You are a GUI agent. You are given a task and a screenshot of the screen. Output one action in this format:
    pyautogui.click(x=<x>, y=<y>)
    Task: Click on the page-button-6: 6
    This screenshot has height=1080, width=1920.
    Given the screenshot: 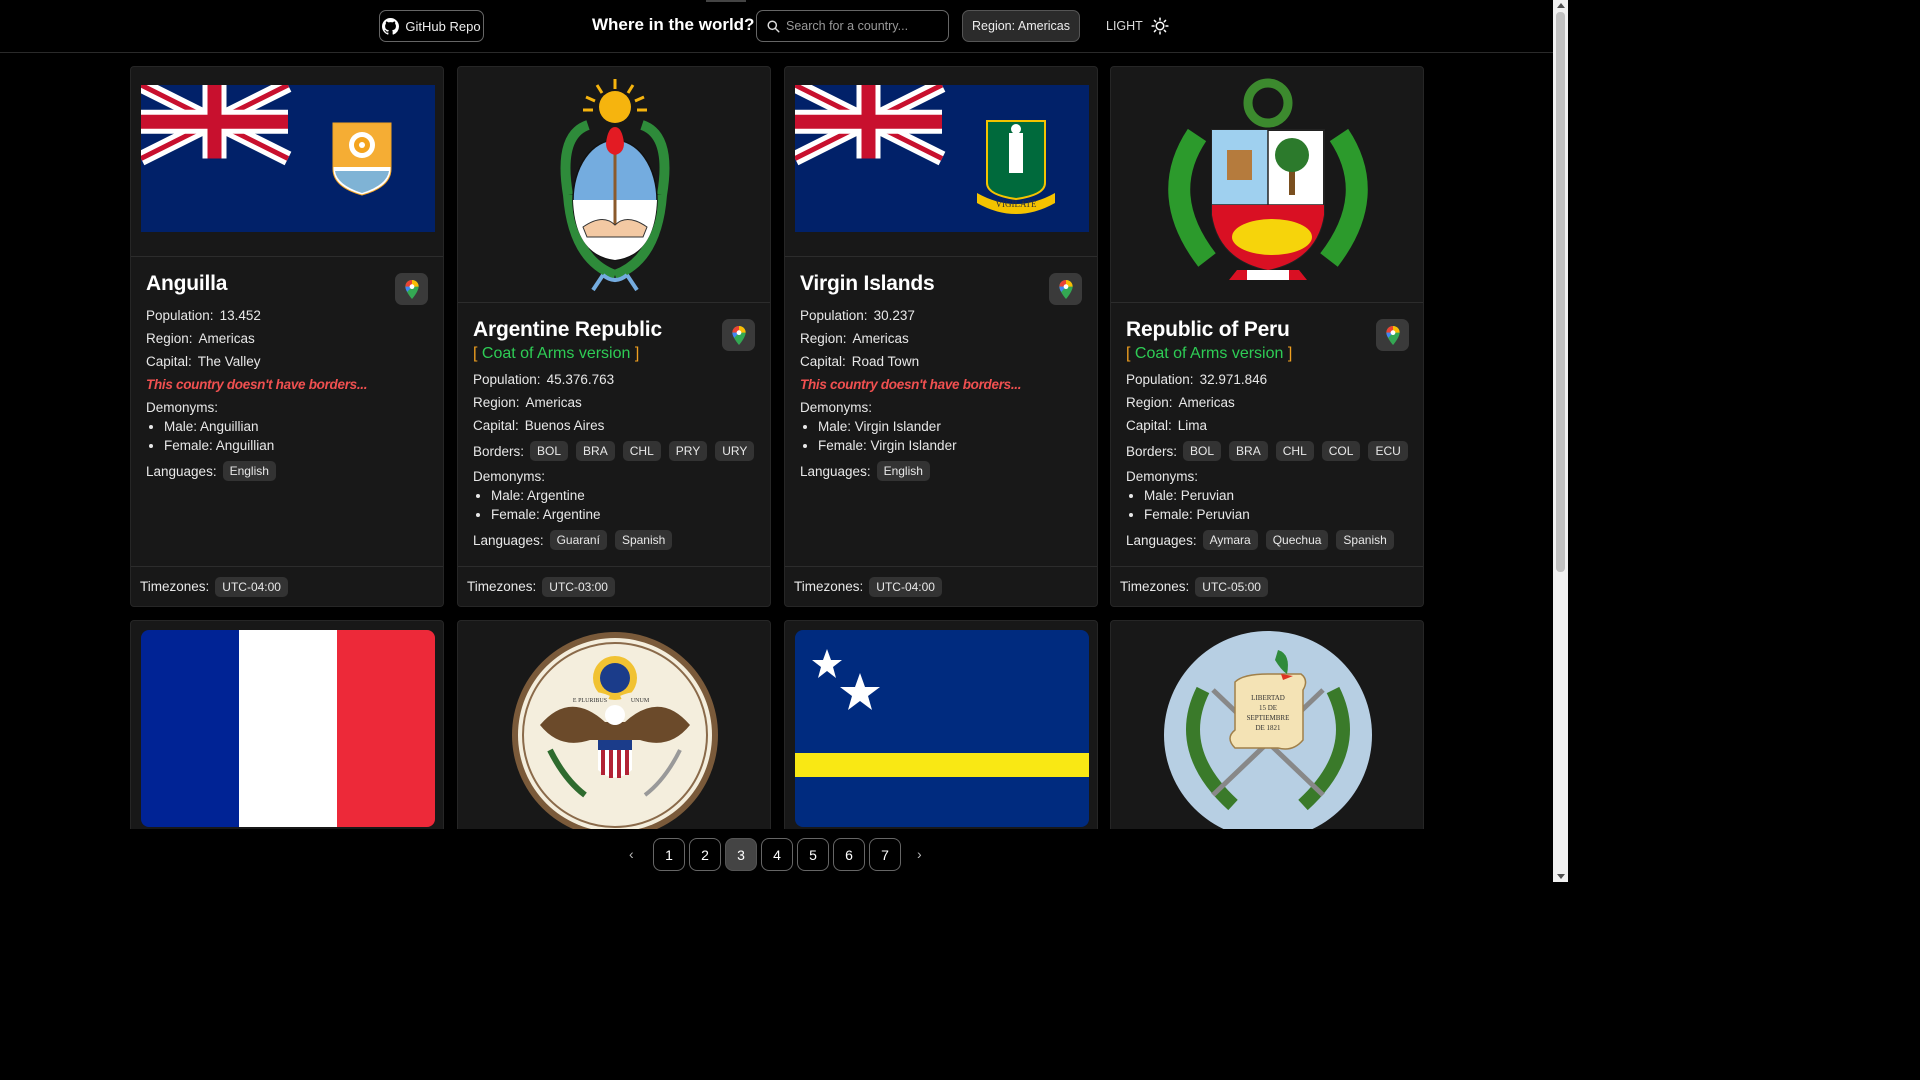 What is the action you would take?
    pyautogui.click(x=849, y=854)
    